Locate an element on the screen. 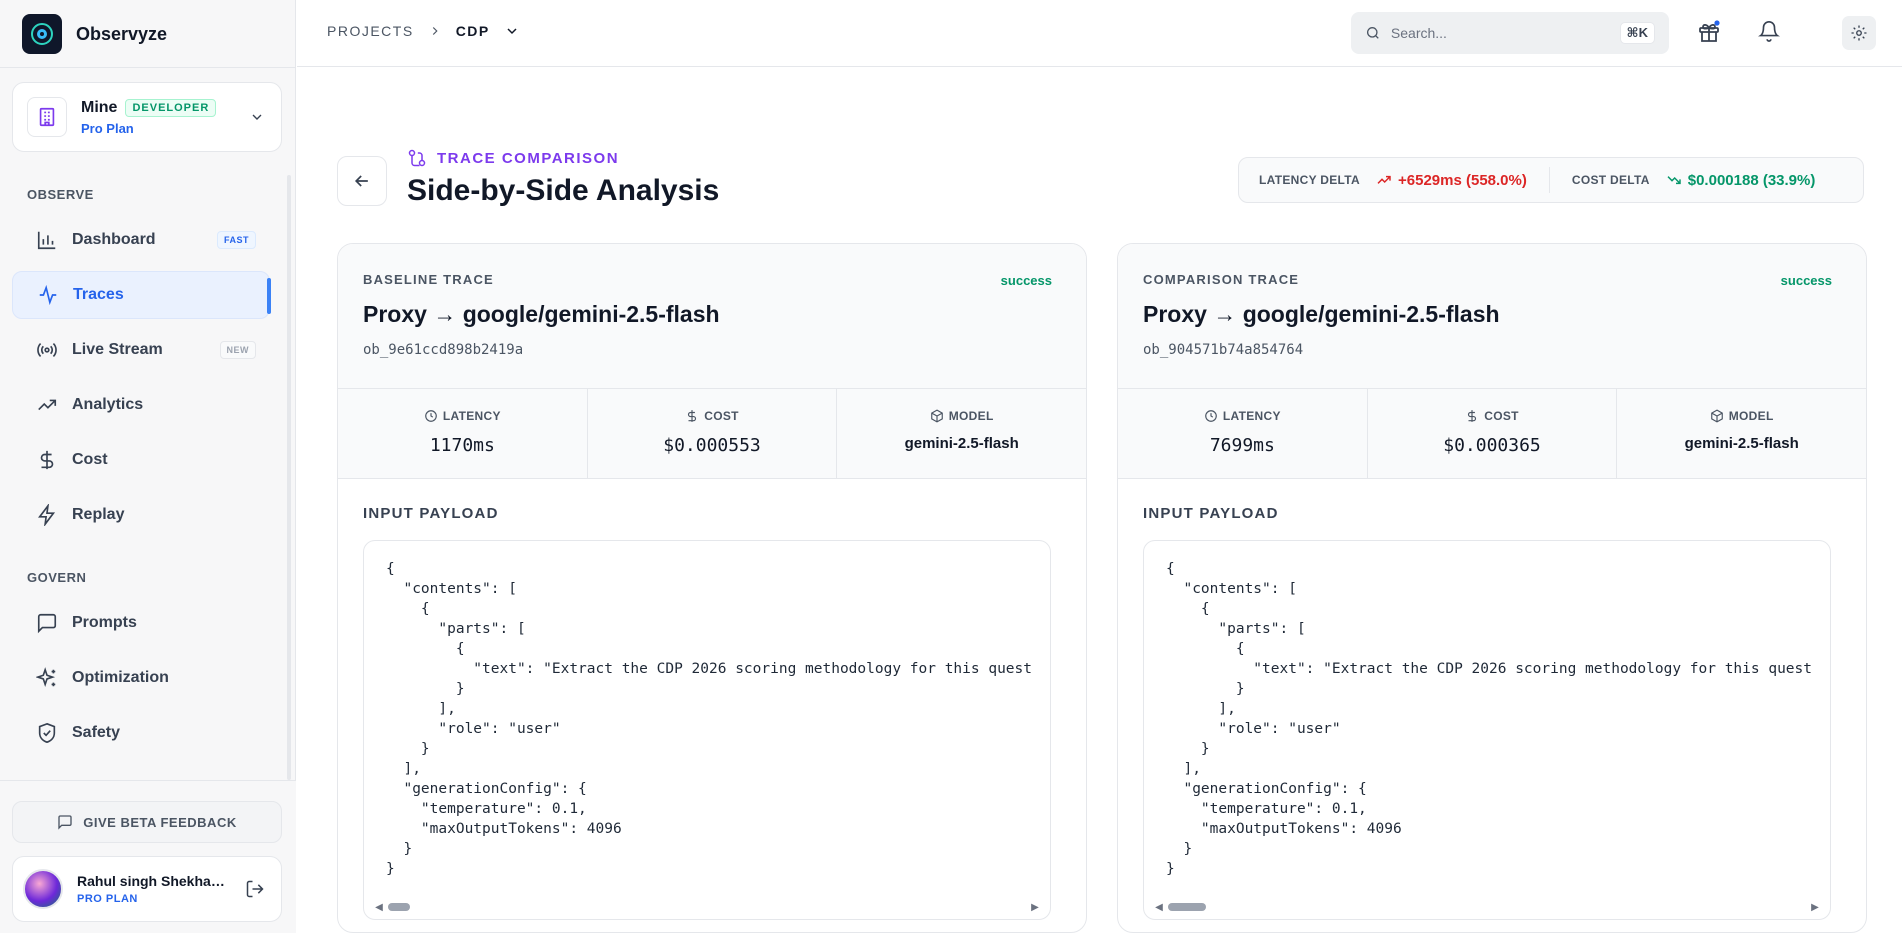  sidebar-item-optimization: Optimization is located at coordinates (141, 678).